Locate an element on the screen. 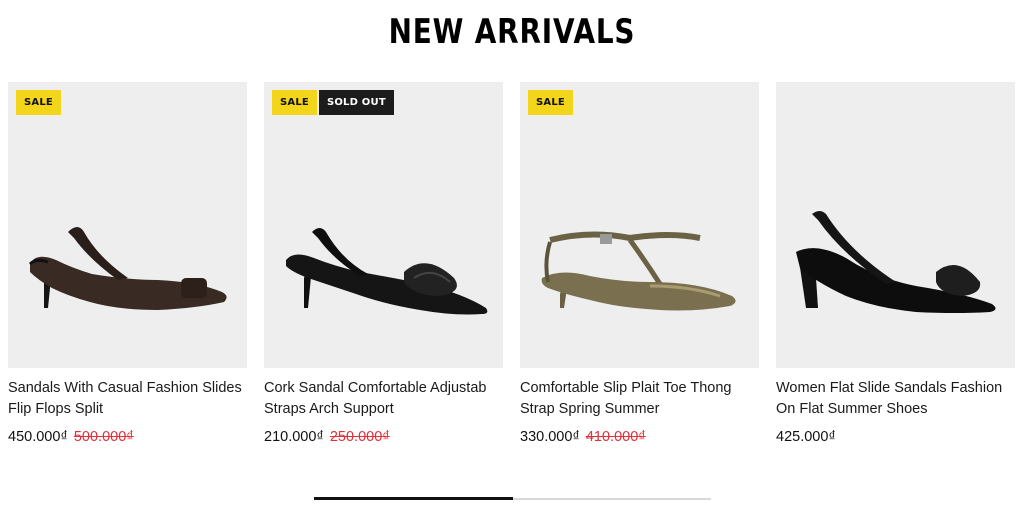  carousel-scrollbar is located at coordinates (512, 498).